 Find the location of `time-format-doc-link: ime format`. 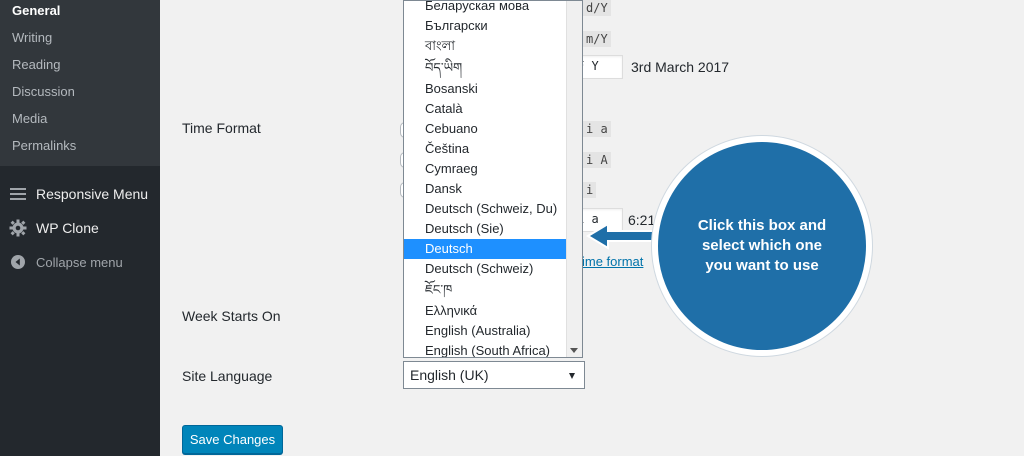

time-format-doc-link: ime format is located at coordinates (612, 261).